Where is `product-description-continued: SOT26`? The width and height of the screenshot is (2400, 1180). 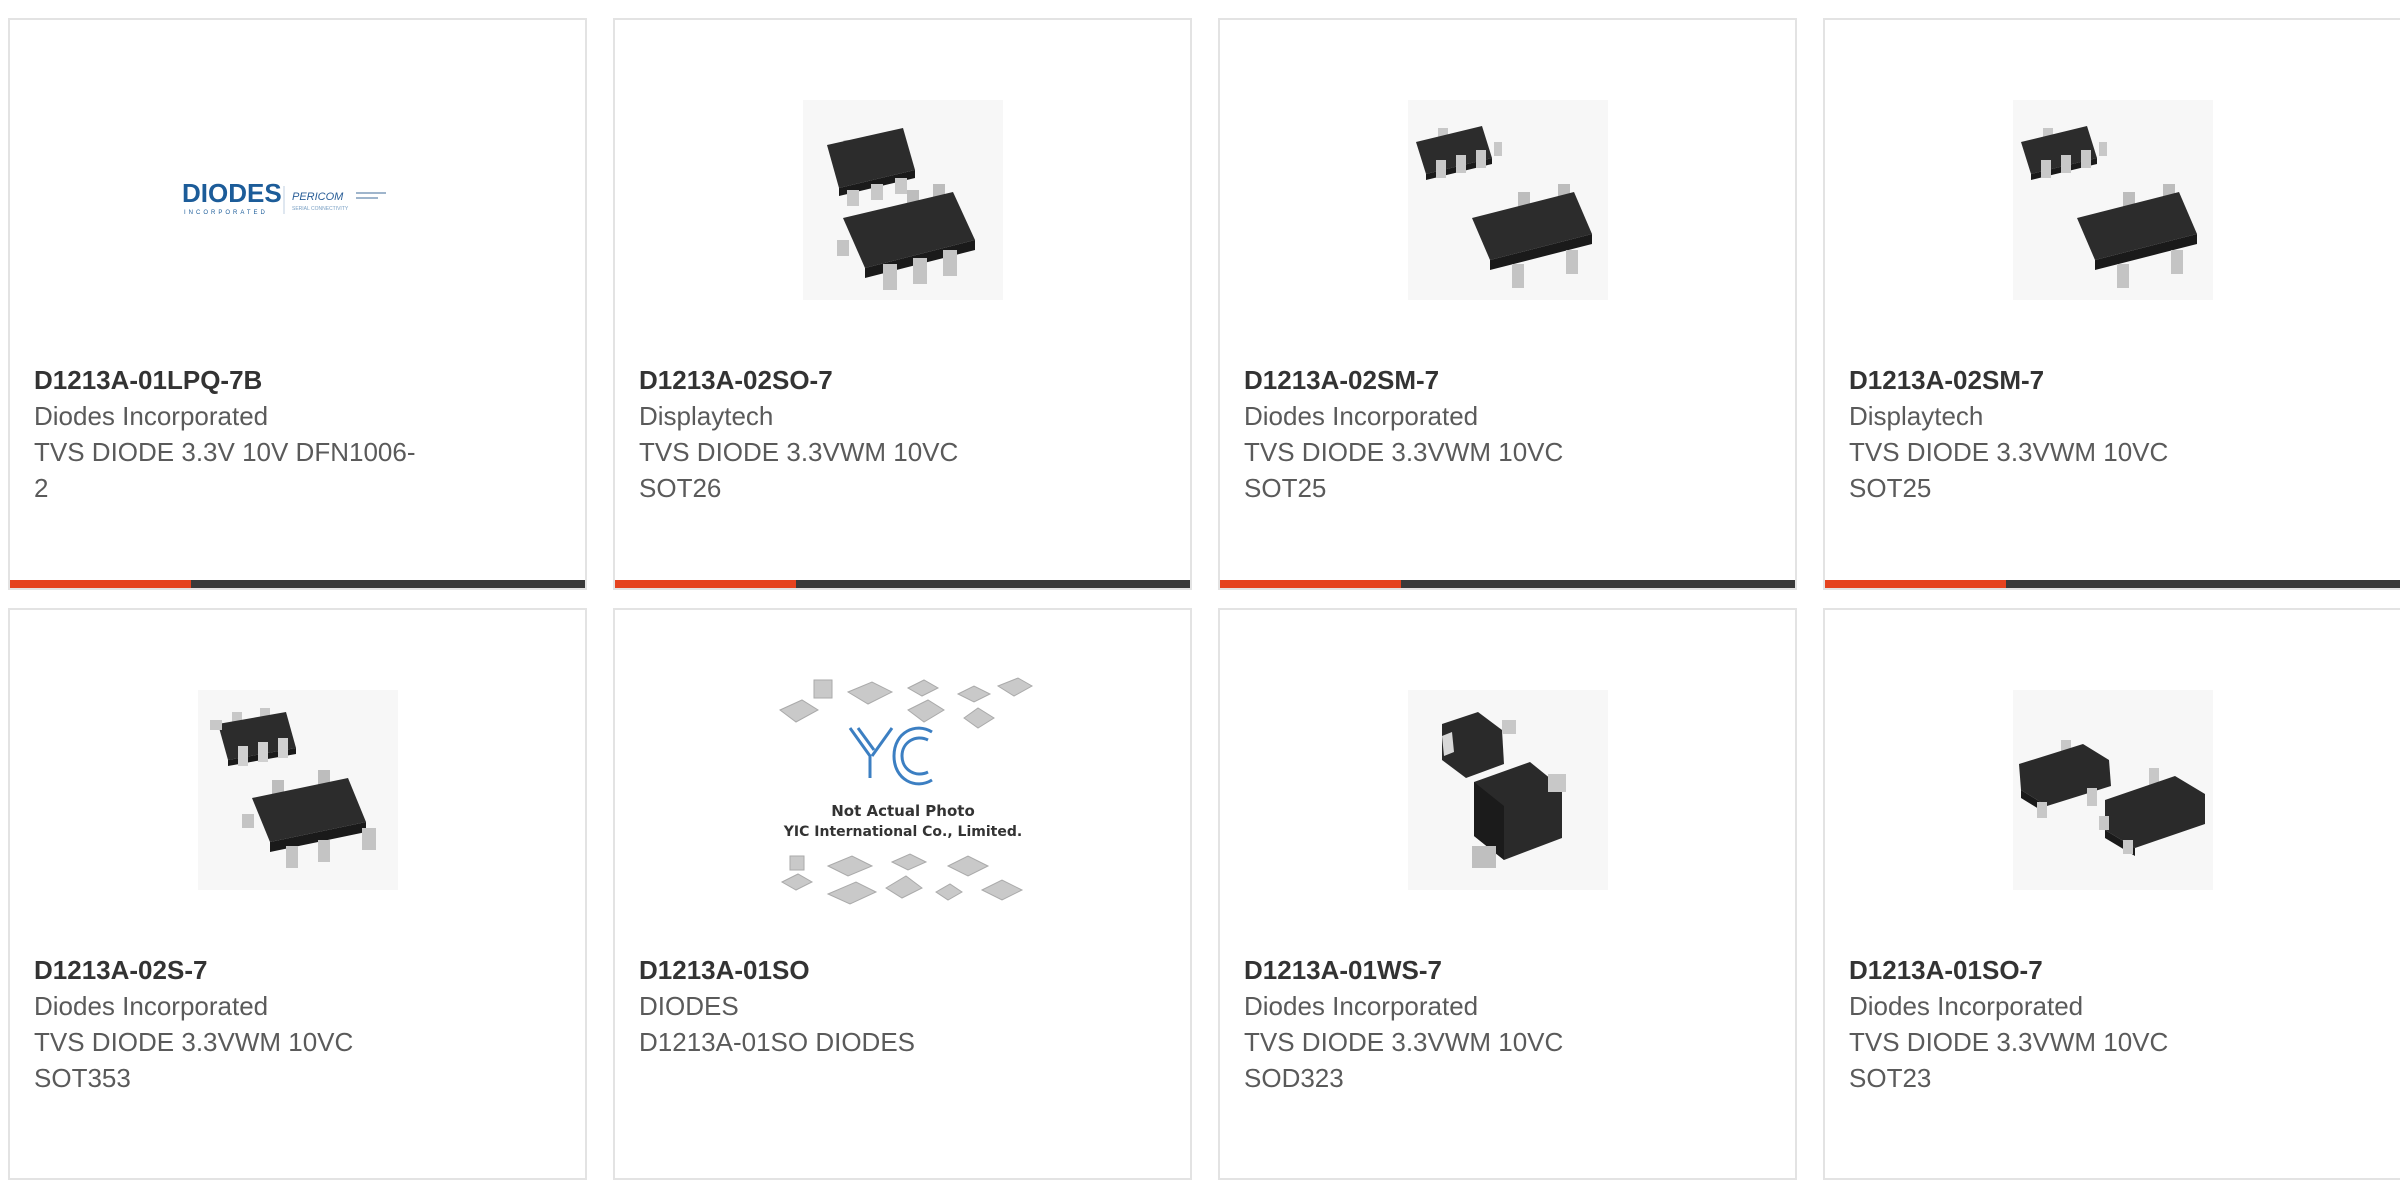
product-description-continued: SOT26 is located at coordinates (680, 488).